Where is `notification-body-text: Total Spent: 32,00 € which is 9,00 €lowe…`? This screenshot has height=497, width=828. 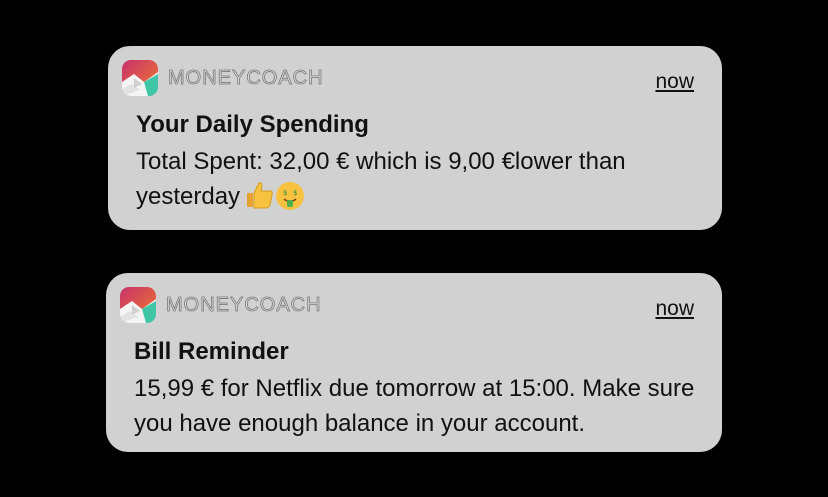 notification-body-text: Total Spent: 32,00 € which is 9,00 €lowe… is located at coordinates (381, 179).